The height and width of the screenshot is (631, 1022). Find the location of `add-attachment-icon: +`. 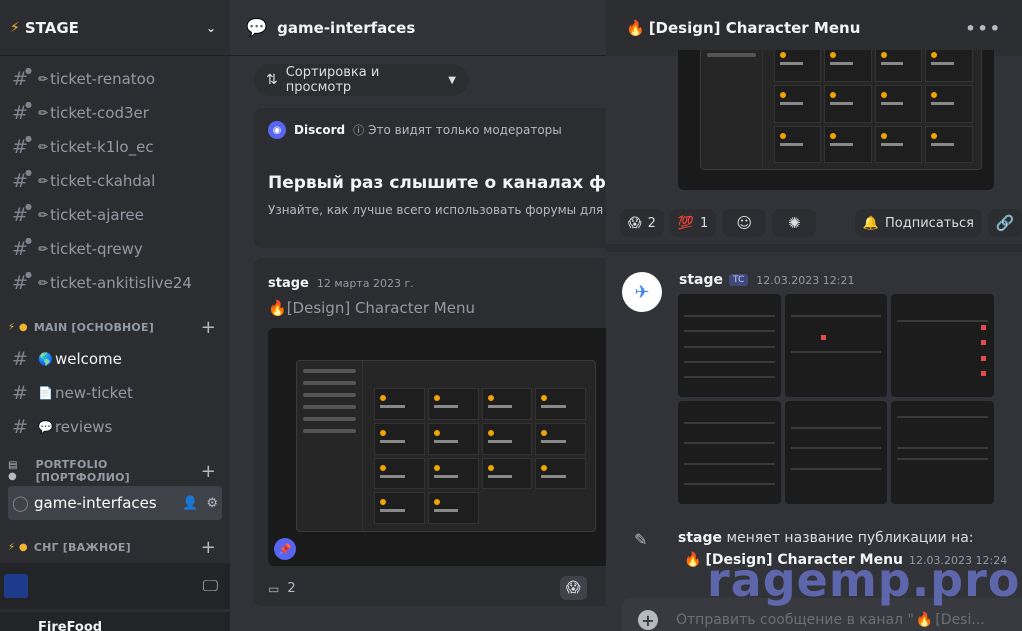

add-attachment-icon: + is located at coordinates (648, 620).